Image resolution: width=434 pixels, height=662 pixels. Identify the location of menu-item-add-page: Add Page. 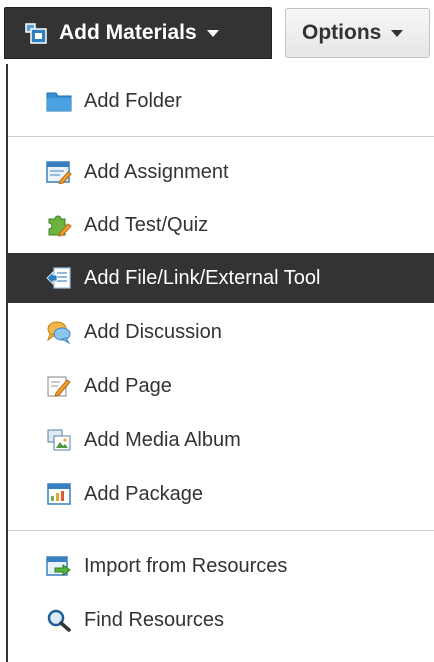
(221, 386).